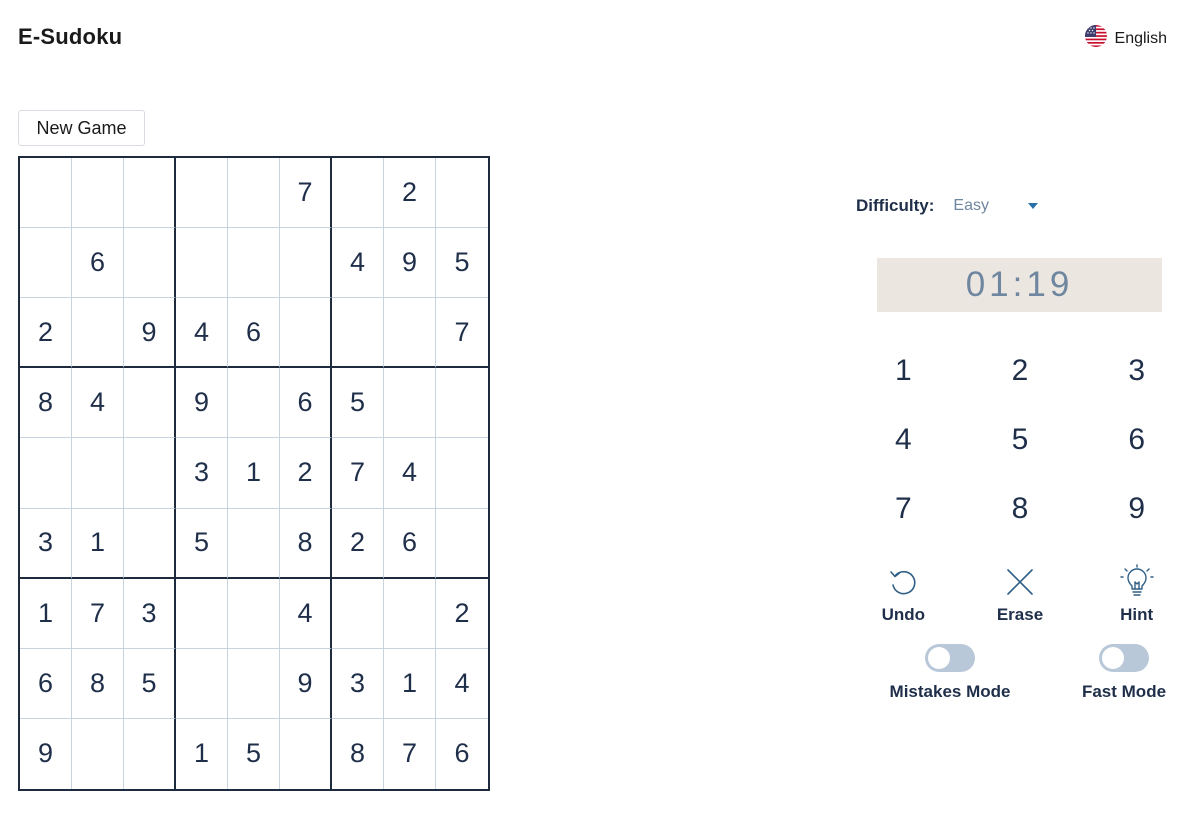 The image size is (1200, 826). I want to click on tool-bar: Undo Erase Hint, so click(1020, 594).